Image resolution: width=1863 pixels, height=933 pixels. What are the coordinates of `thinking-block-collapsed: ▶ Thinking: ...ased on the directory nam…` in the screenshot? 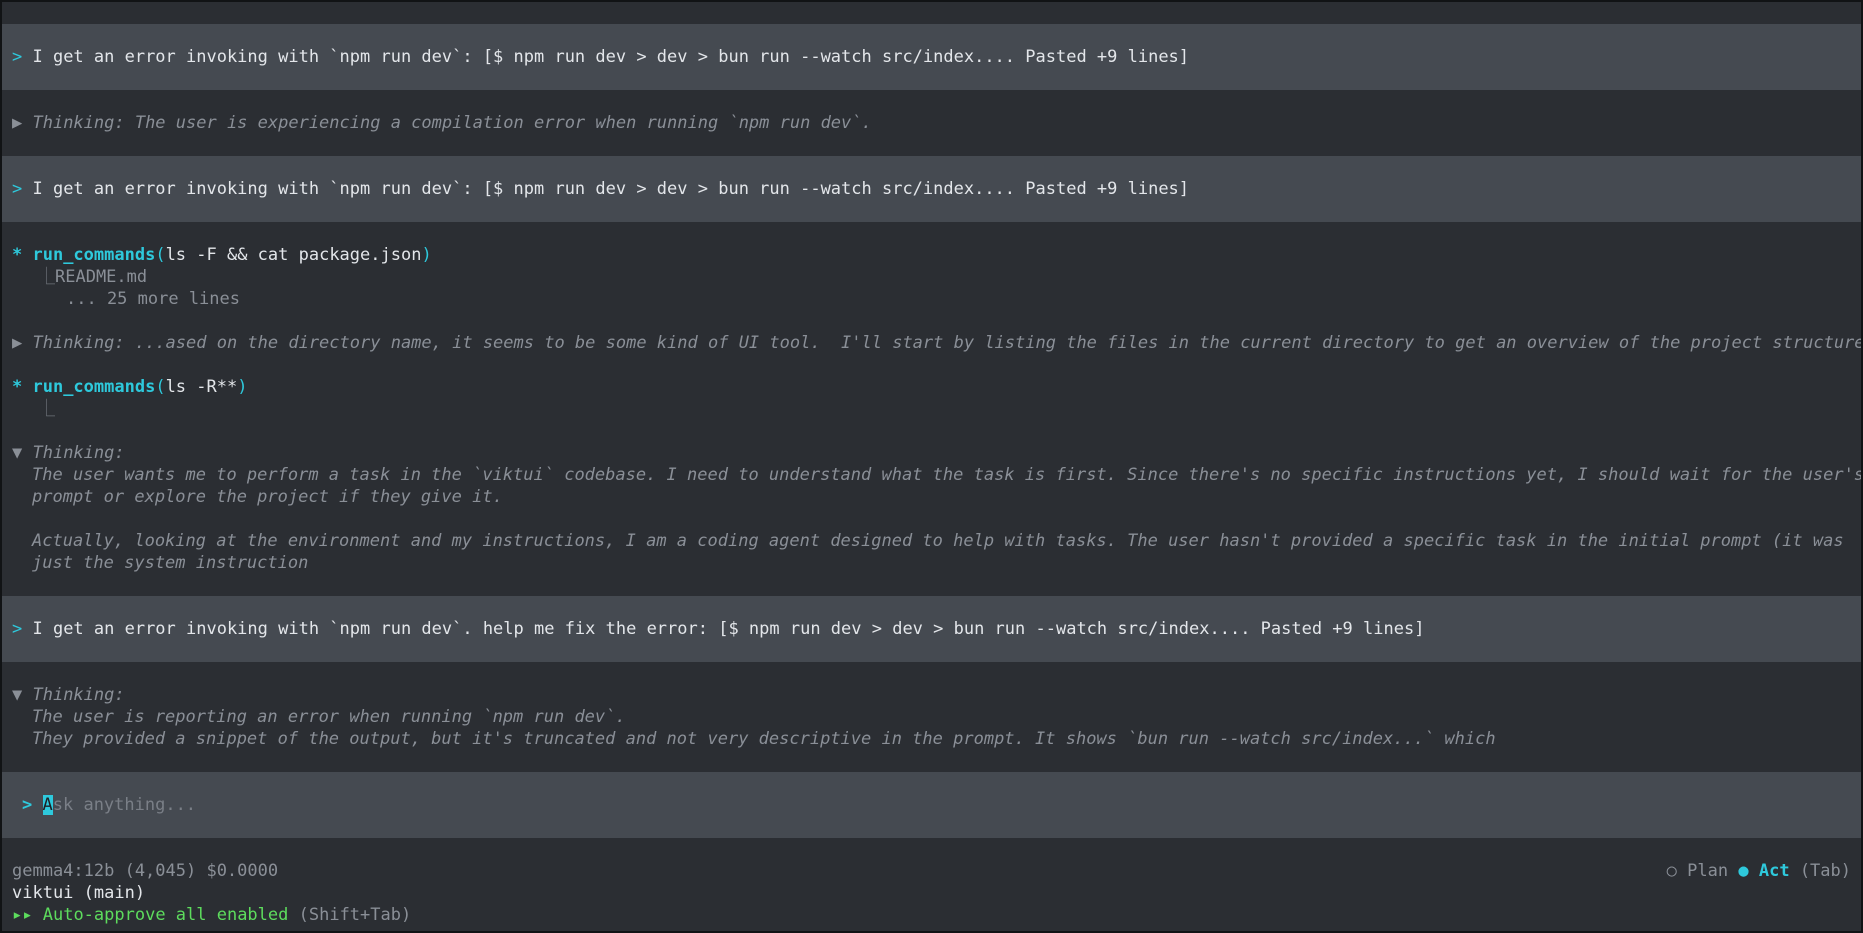 It's located at (936, 343).